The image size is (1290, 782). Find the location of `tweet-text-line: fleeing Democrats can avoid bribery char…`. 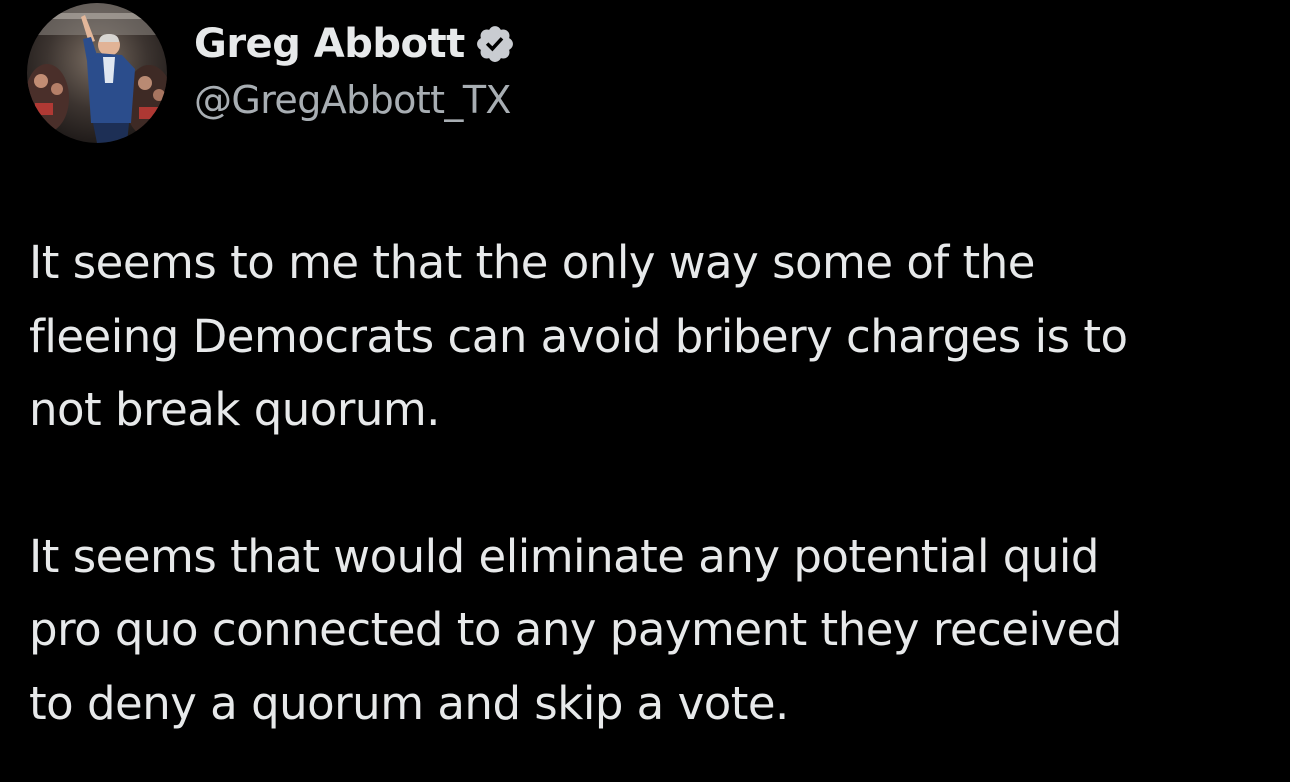

tweet-text-line: fleeing Democrats can avoid bribery char… is located at coordinates (578, 336).